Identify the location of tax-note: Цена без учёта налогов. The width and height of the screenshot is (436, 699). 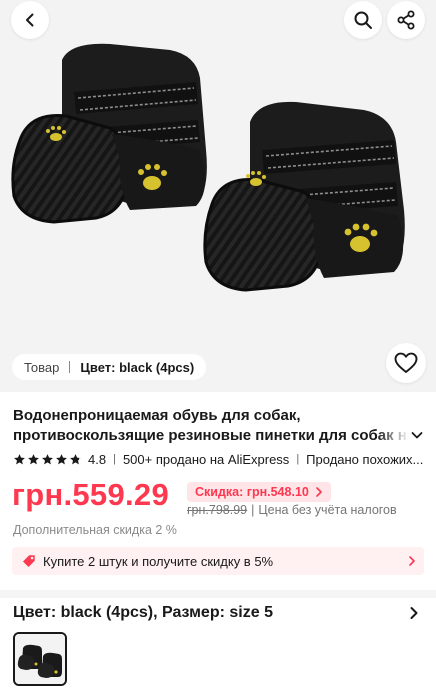
(327, 510).